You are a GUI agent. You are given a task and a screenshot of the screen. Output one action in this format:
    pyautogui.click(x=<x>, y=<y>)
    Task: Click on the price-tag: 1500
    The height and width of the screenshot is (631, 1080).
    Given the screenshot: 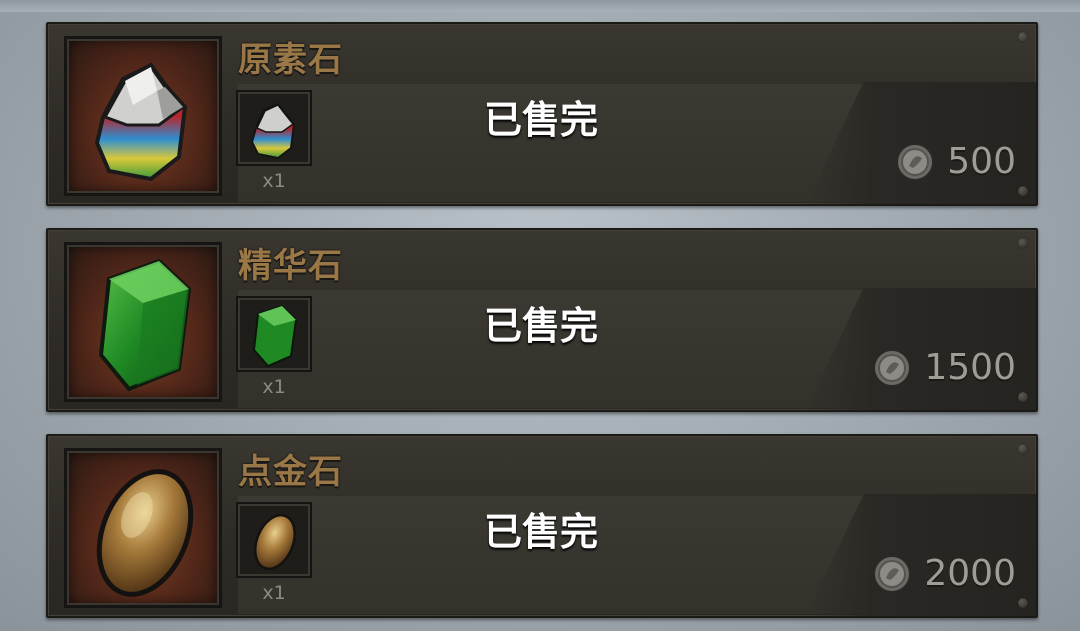 What is the action you would take?
    pyautogui.click(x=944, y=368)
    